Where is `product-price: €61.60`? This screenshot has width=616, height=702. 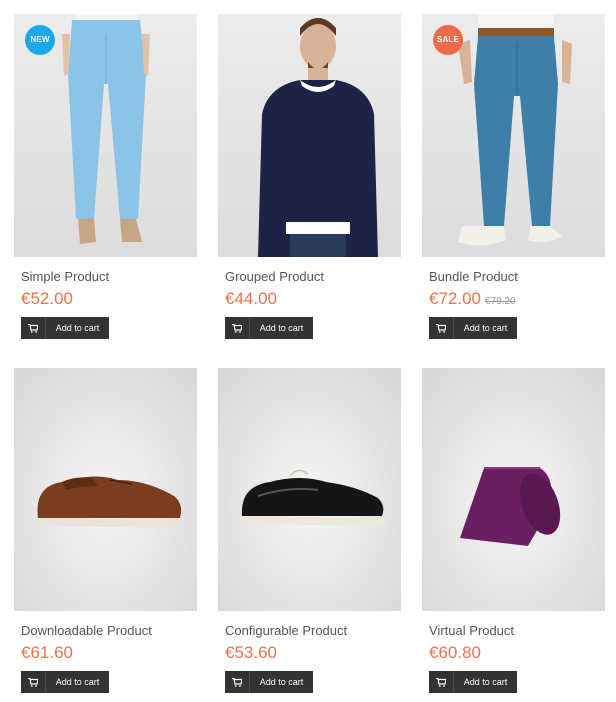 product-price: €61.60 is located at coordinates (47, 652).